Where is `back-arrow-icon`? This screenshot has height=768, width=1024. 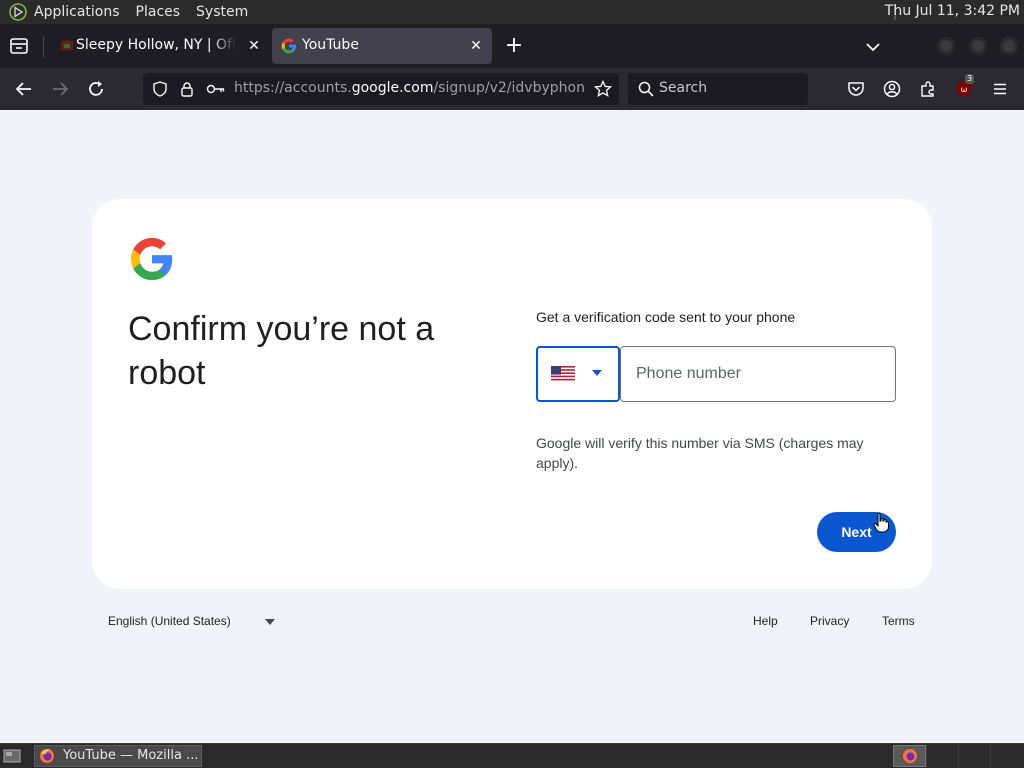 back-arrow-icon is located at coordinates (24, 89).